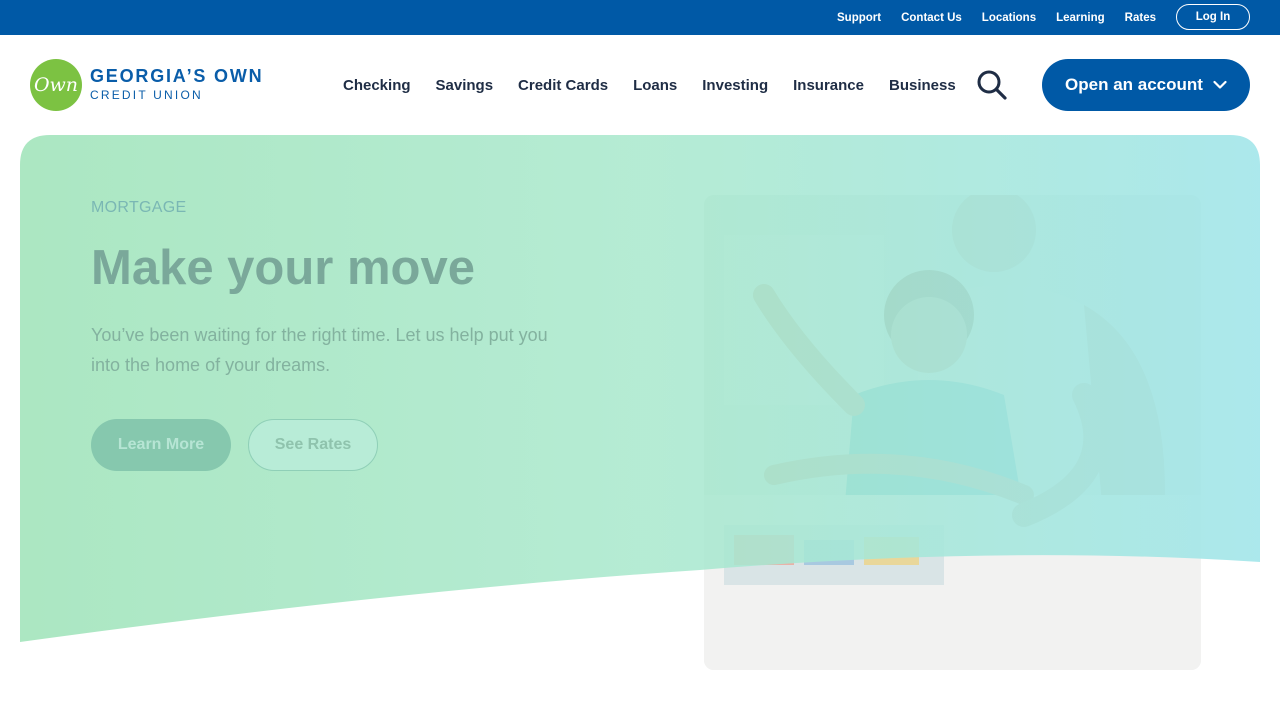  Describe the element at coordinates (1009, 18) in the screenshot. I see `utility-link-locations: Locations` at that location.